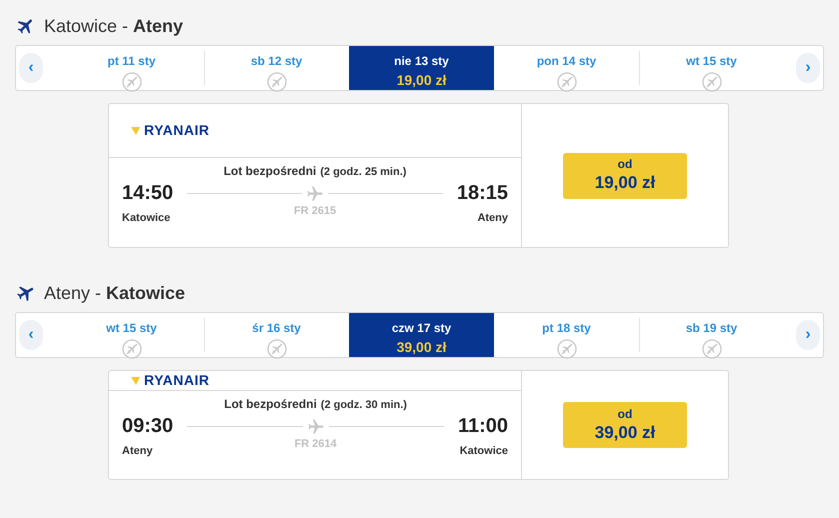  What do you see at coordinates (625, 425) in the screenshot?
I see `price-button: od 39,00 zł` at bounding box center [625, 425].